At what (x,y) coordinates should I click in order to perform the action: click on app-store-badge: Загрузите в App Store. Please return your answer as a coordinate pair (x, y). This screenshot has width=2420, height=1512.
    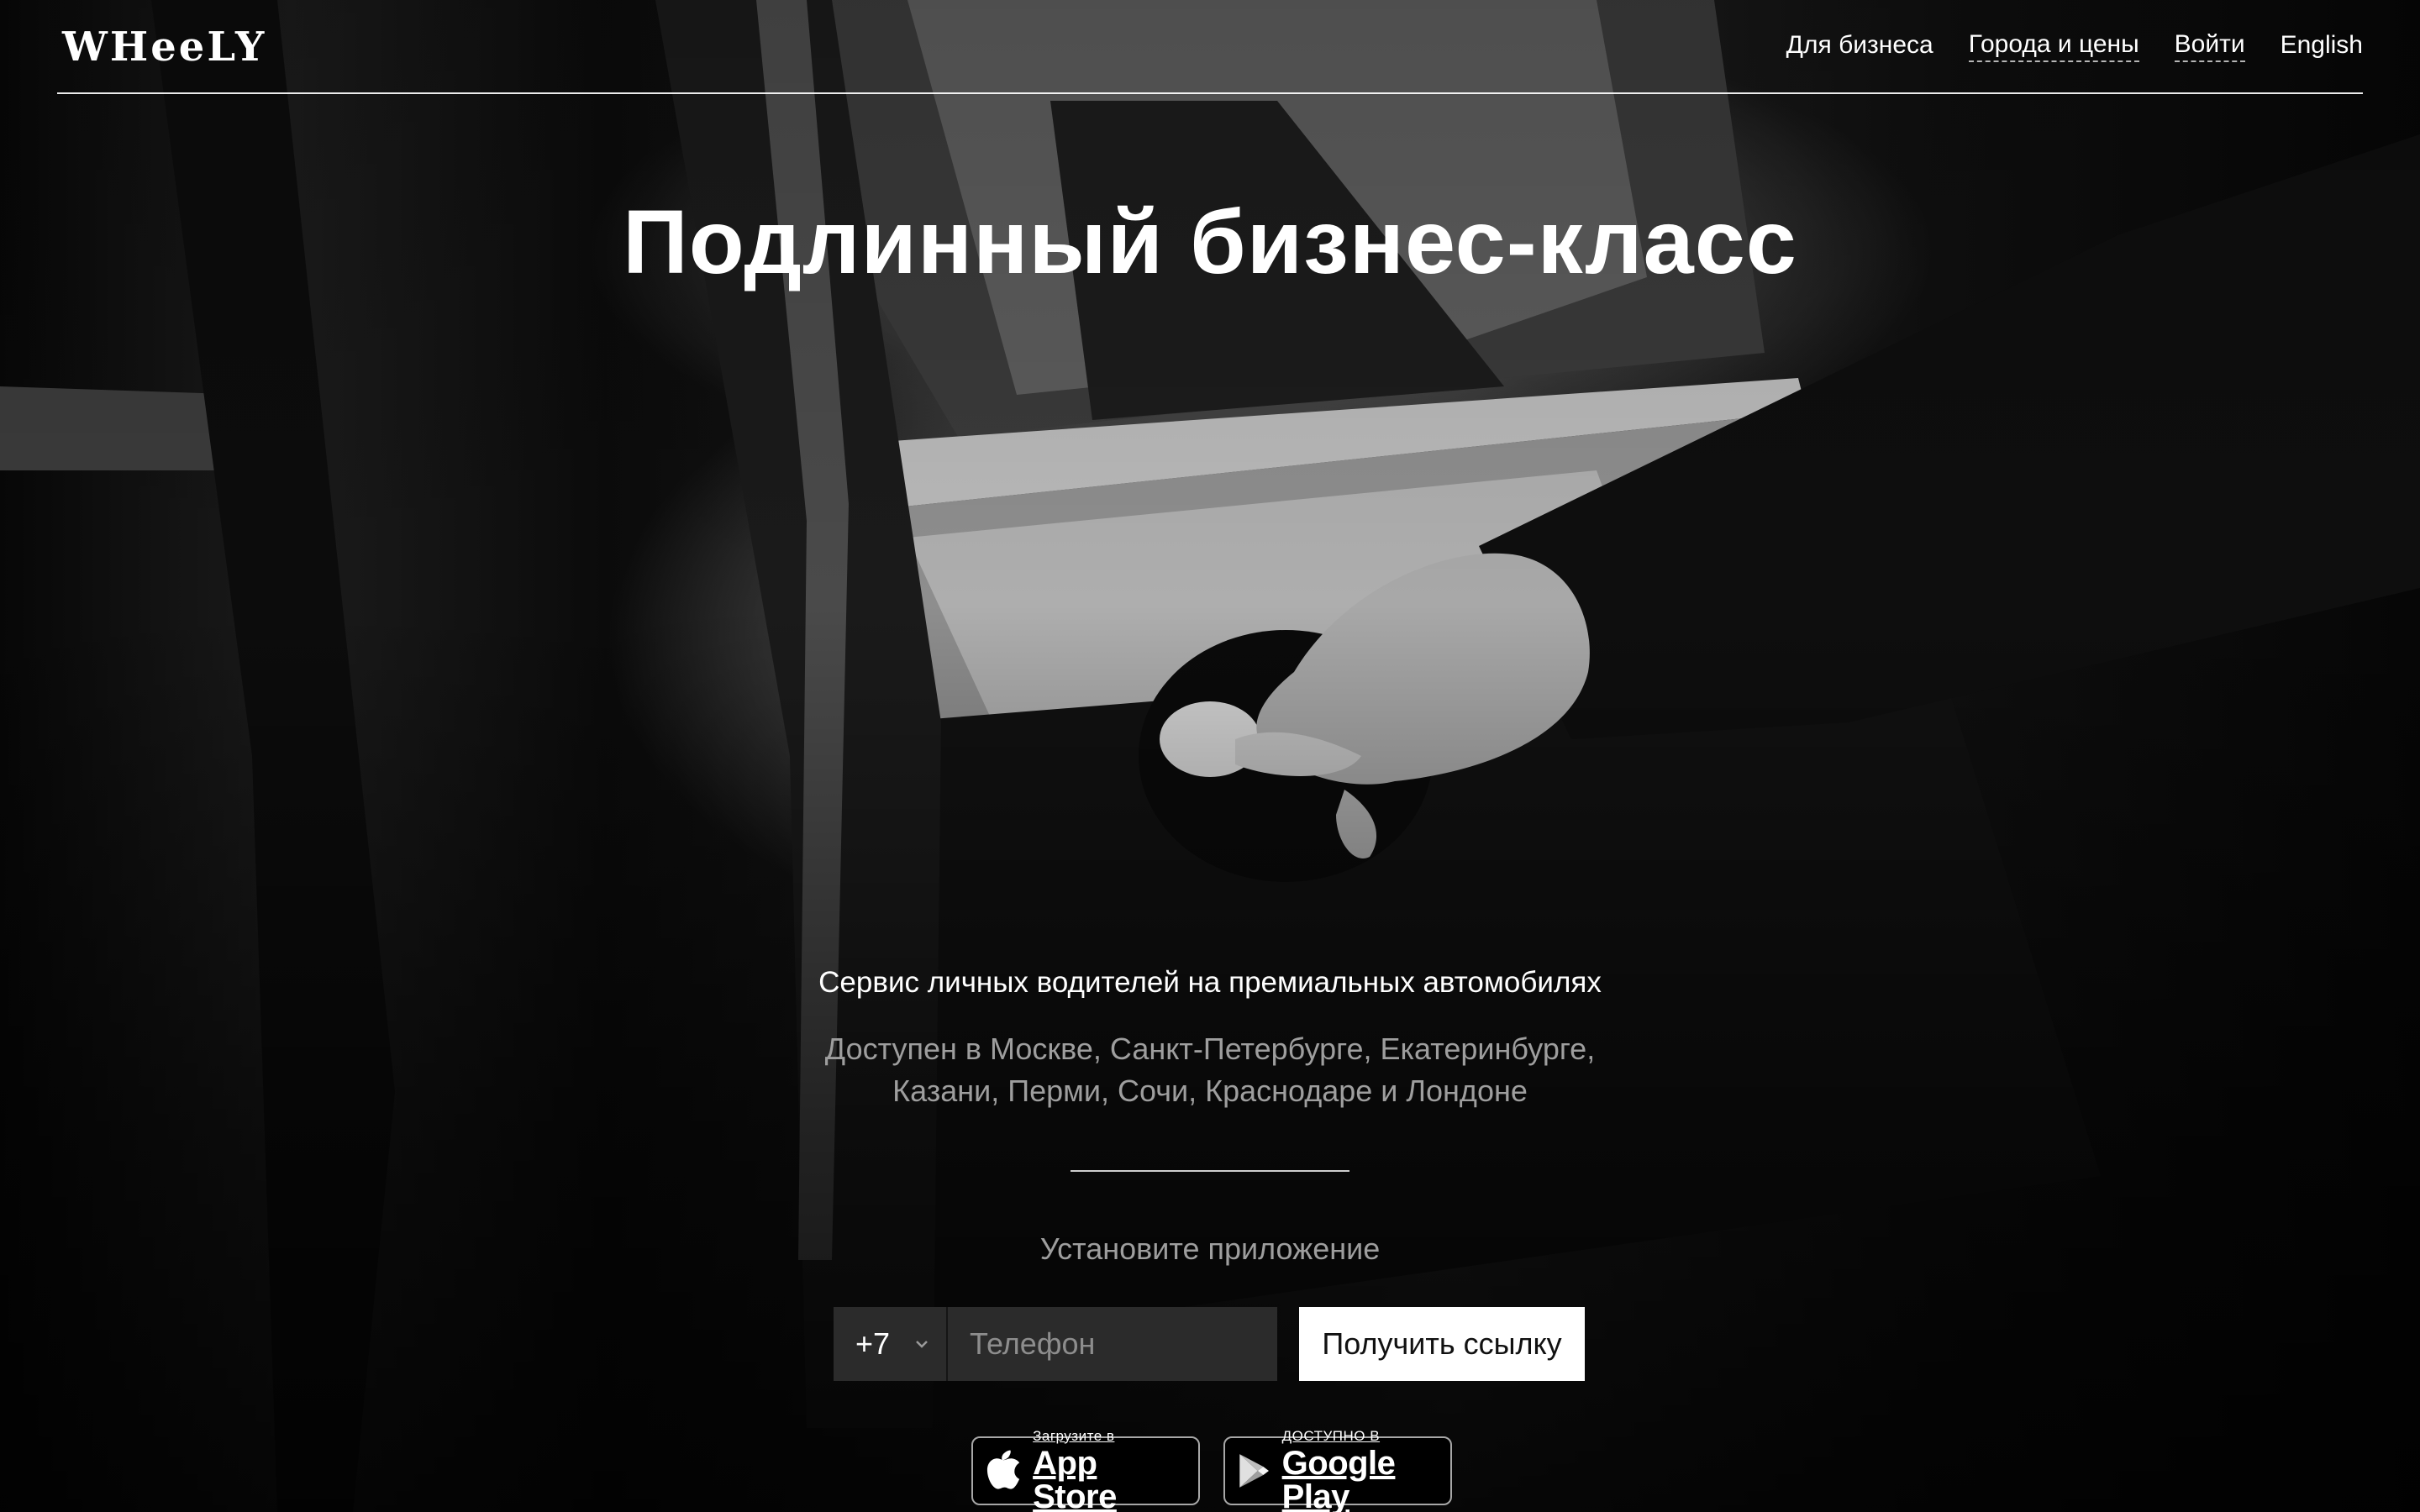
    Looking at the image, I should click on (1085, 1470).